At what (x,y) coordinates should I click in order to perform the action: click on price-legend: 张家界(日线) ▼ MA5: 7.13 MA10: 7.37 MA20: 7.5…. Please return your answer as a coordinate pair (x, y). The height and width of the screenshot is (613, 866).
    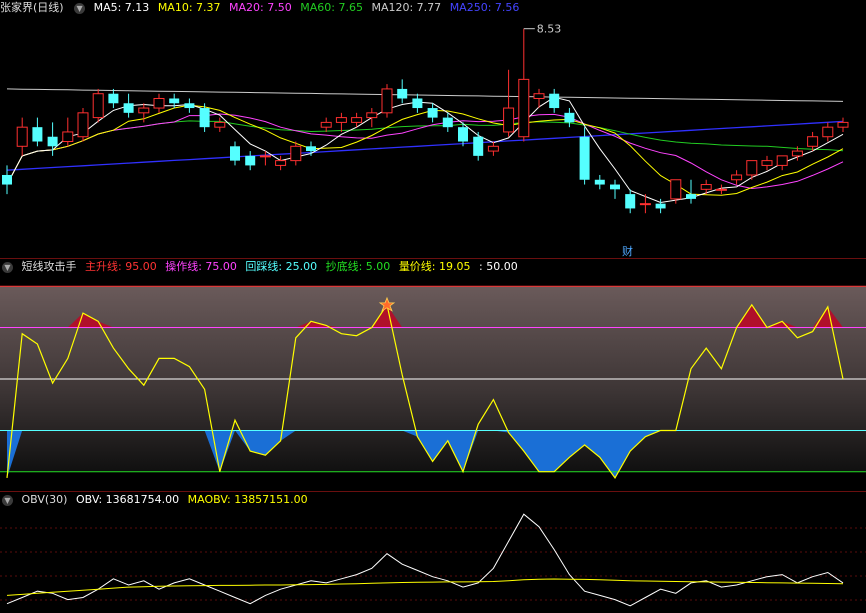
    Looking at the image, I should click on (262, 8).